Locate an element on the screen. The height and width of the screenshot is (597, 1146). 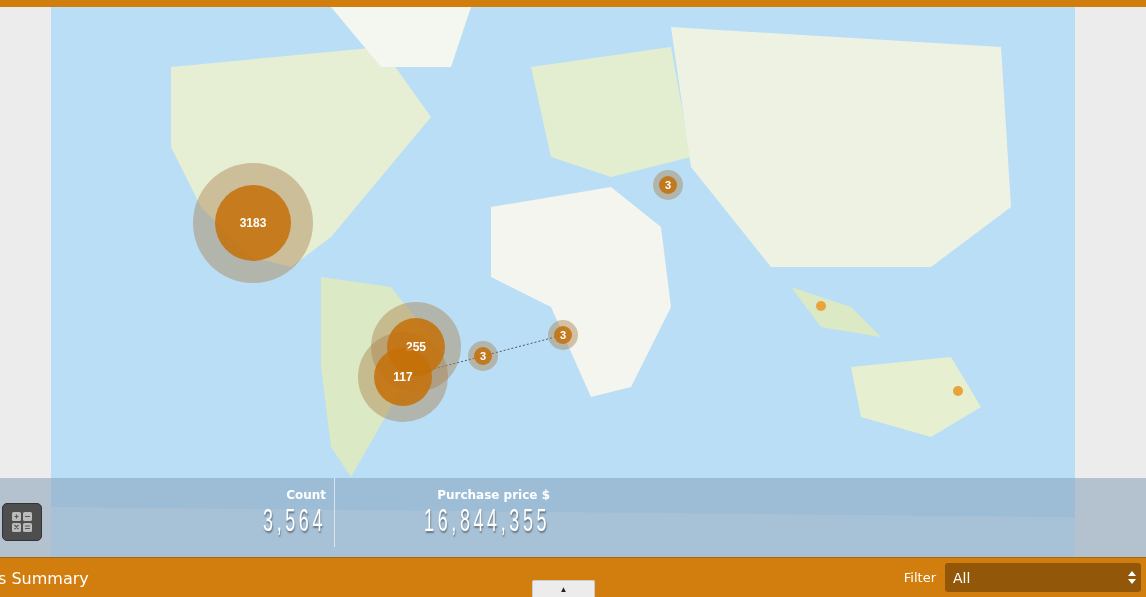
calculator-button is located at coordinates (22, 522).